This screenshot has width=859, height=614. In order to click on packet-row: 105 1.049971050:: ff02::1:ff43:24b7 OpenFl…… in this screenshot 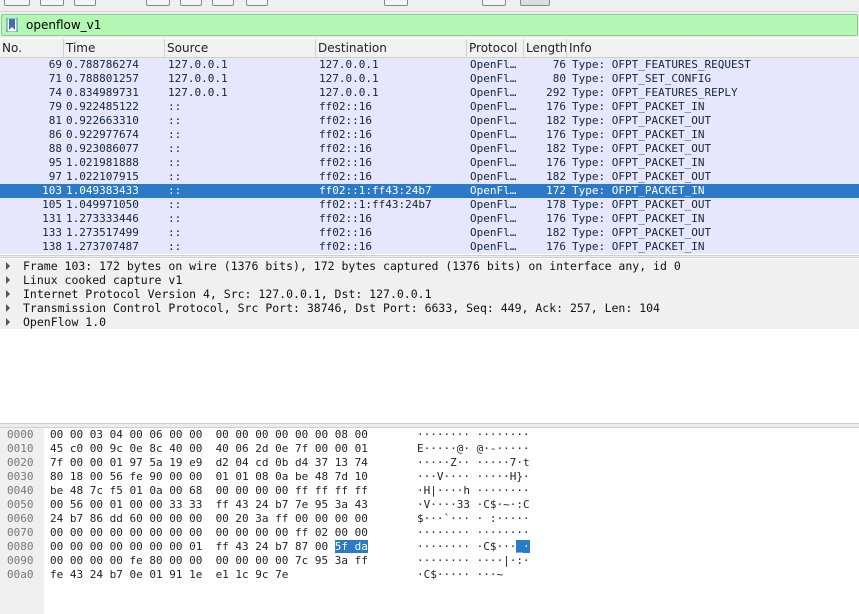, I will do `click(429, 205)`.